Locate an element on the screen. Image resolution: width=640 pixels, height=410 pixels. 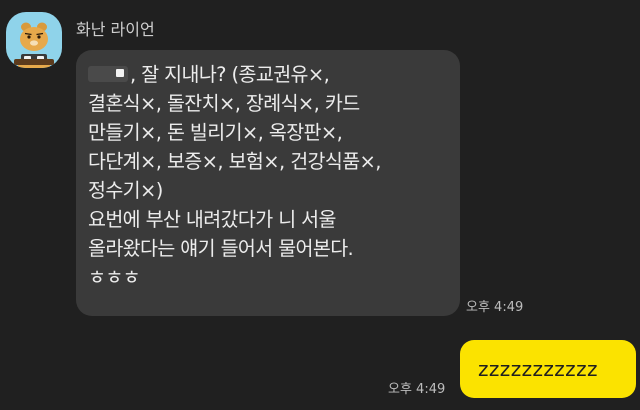
redacted-name is located at coordinates (108, 74).